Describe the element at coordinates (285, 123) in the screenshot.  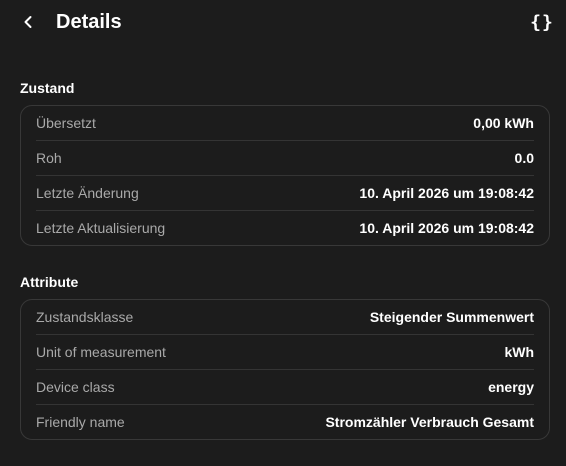
I see `state-row: Übersetzt 0,00 kWh` at that location.